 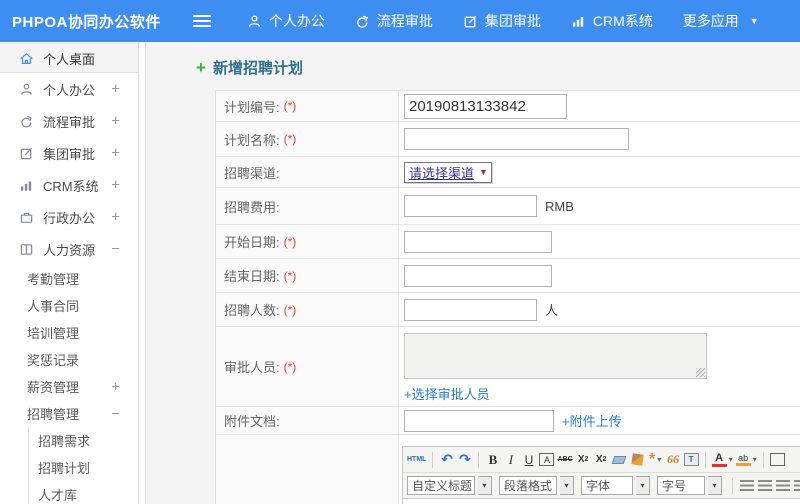 What do you see at coordinates (26, 217) in the screenshot?
I see `briefcase-icon` at bounding box center [26, 217].